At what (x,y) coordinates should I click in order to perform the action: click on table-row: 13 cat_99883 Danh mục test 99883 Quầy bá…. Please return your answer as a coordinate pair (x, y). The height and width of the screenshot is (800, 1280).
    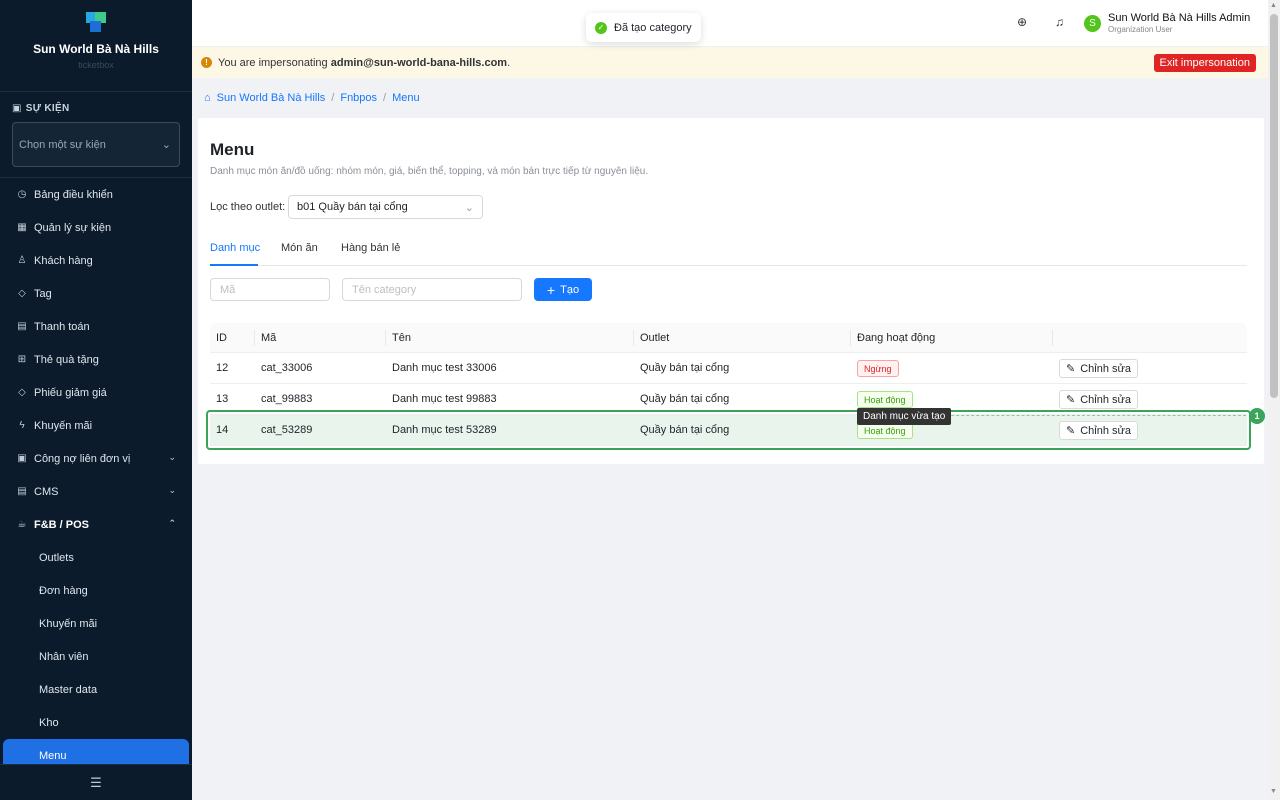
    Looking at the image, I should click on (728, 399).